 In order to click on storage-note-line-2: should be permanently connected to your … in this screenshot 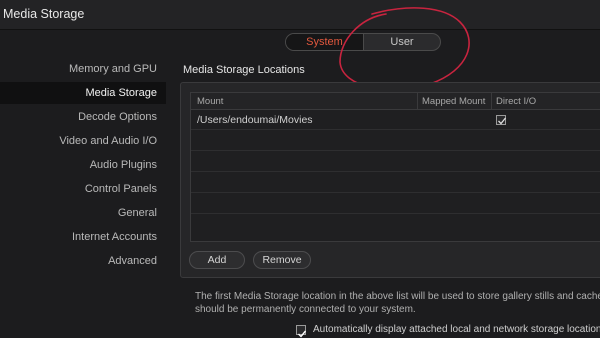, I will do `click(305, 309)`.